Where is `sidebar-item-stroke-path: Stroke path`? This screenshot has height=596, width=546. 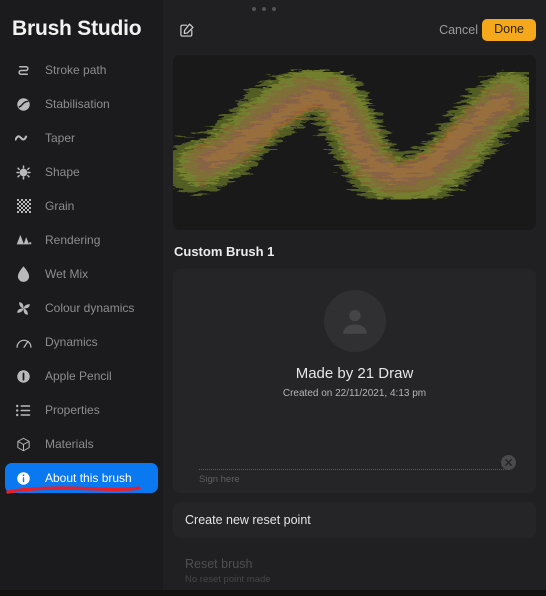
sidebar-item-stroke-path: Stroke path is located at coordinates (81, 70).